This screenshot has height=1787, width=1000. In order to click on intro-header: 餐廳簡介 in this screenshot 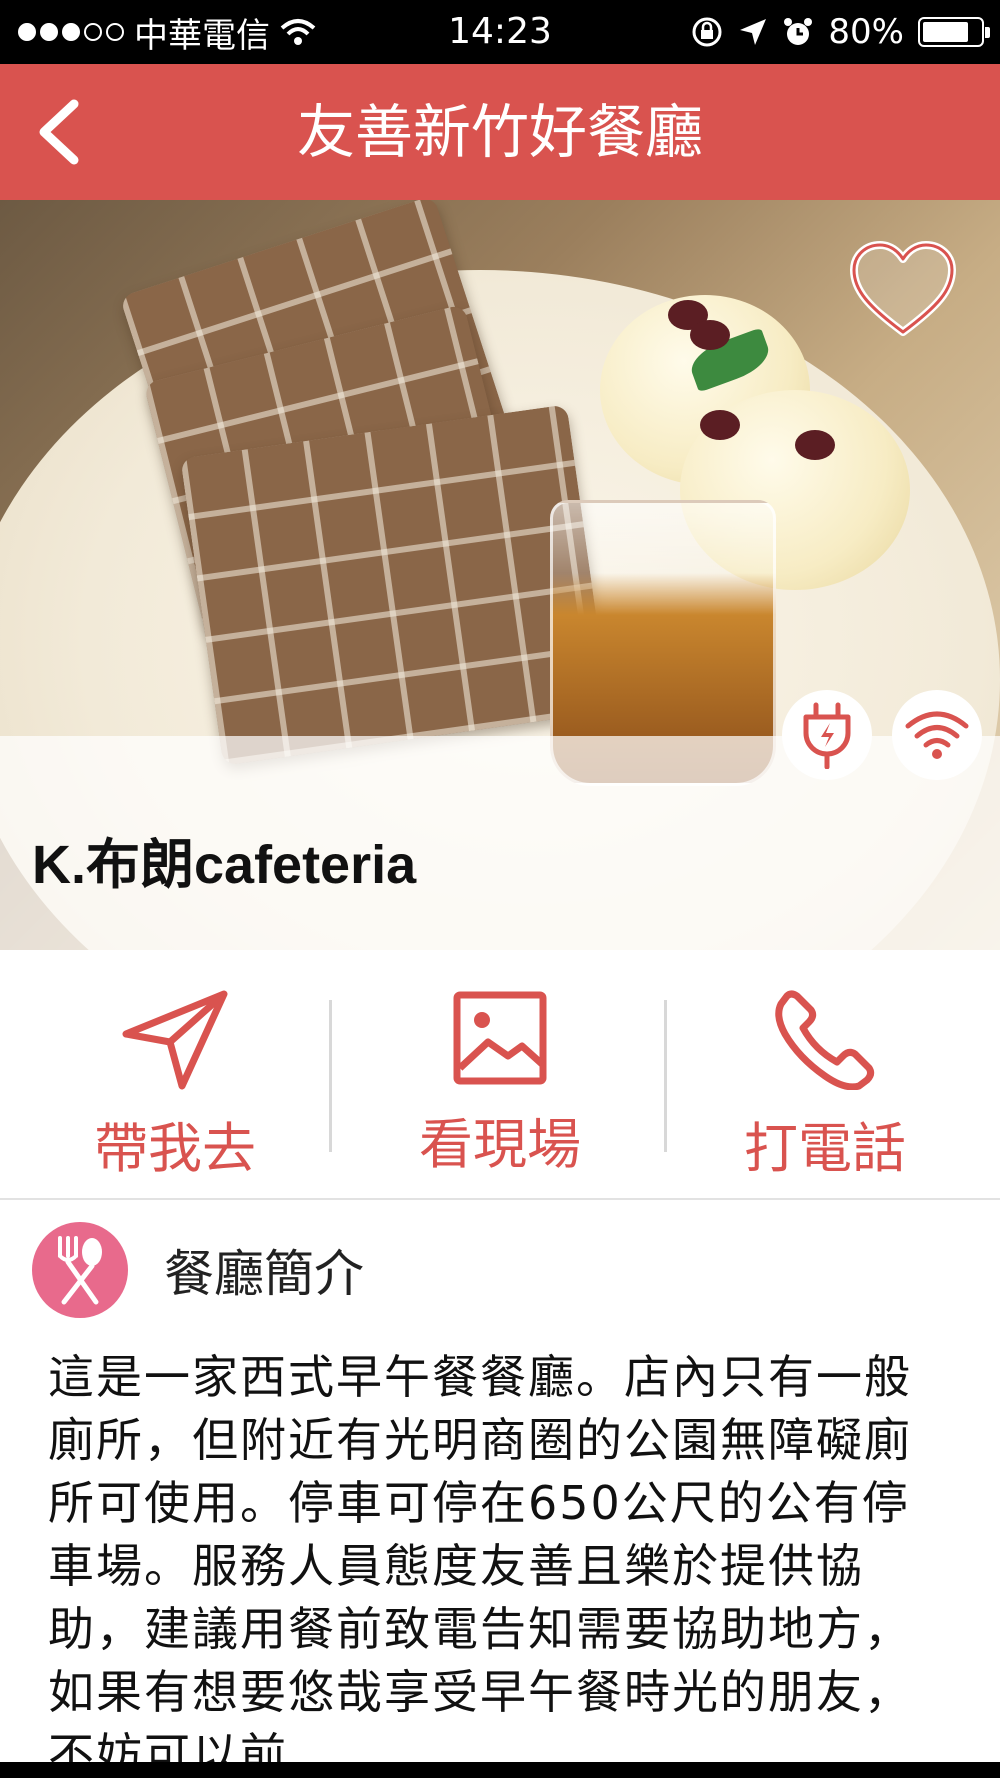, I will do `click(198, 1270)`.